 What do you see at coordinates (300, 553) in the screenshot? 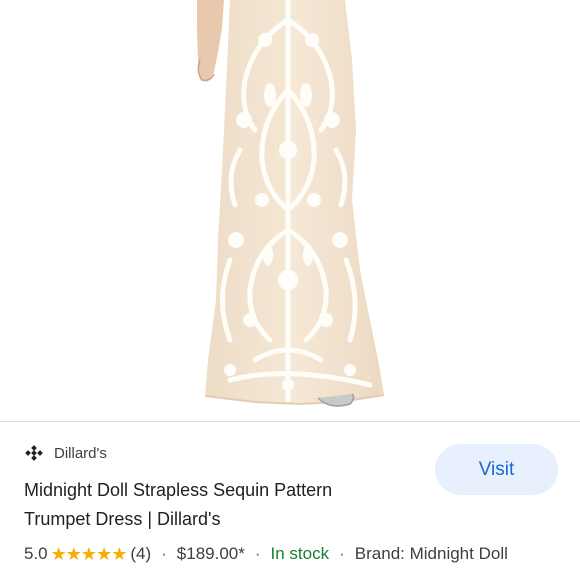
I see `availability-status: In stock` at bounding box center [300, 553].